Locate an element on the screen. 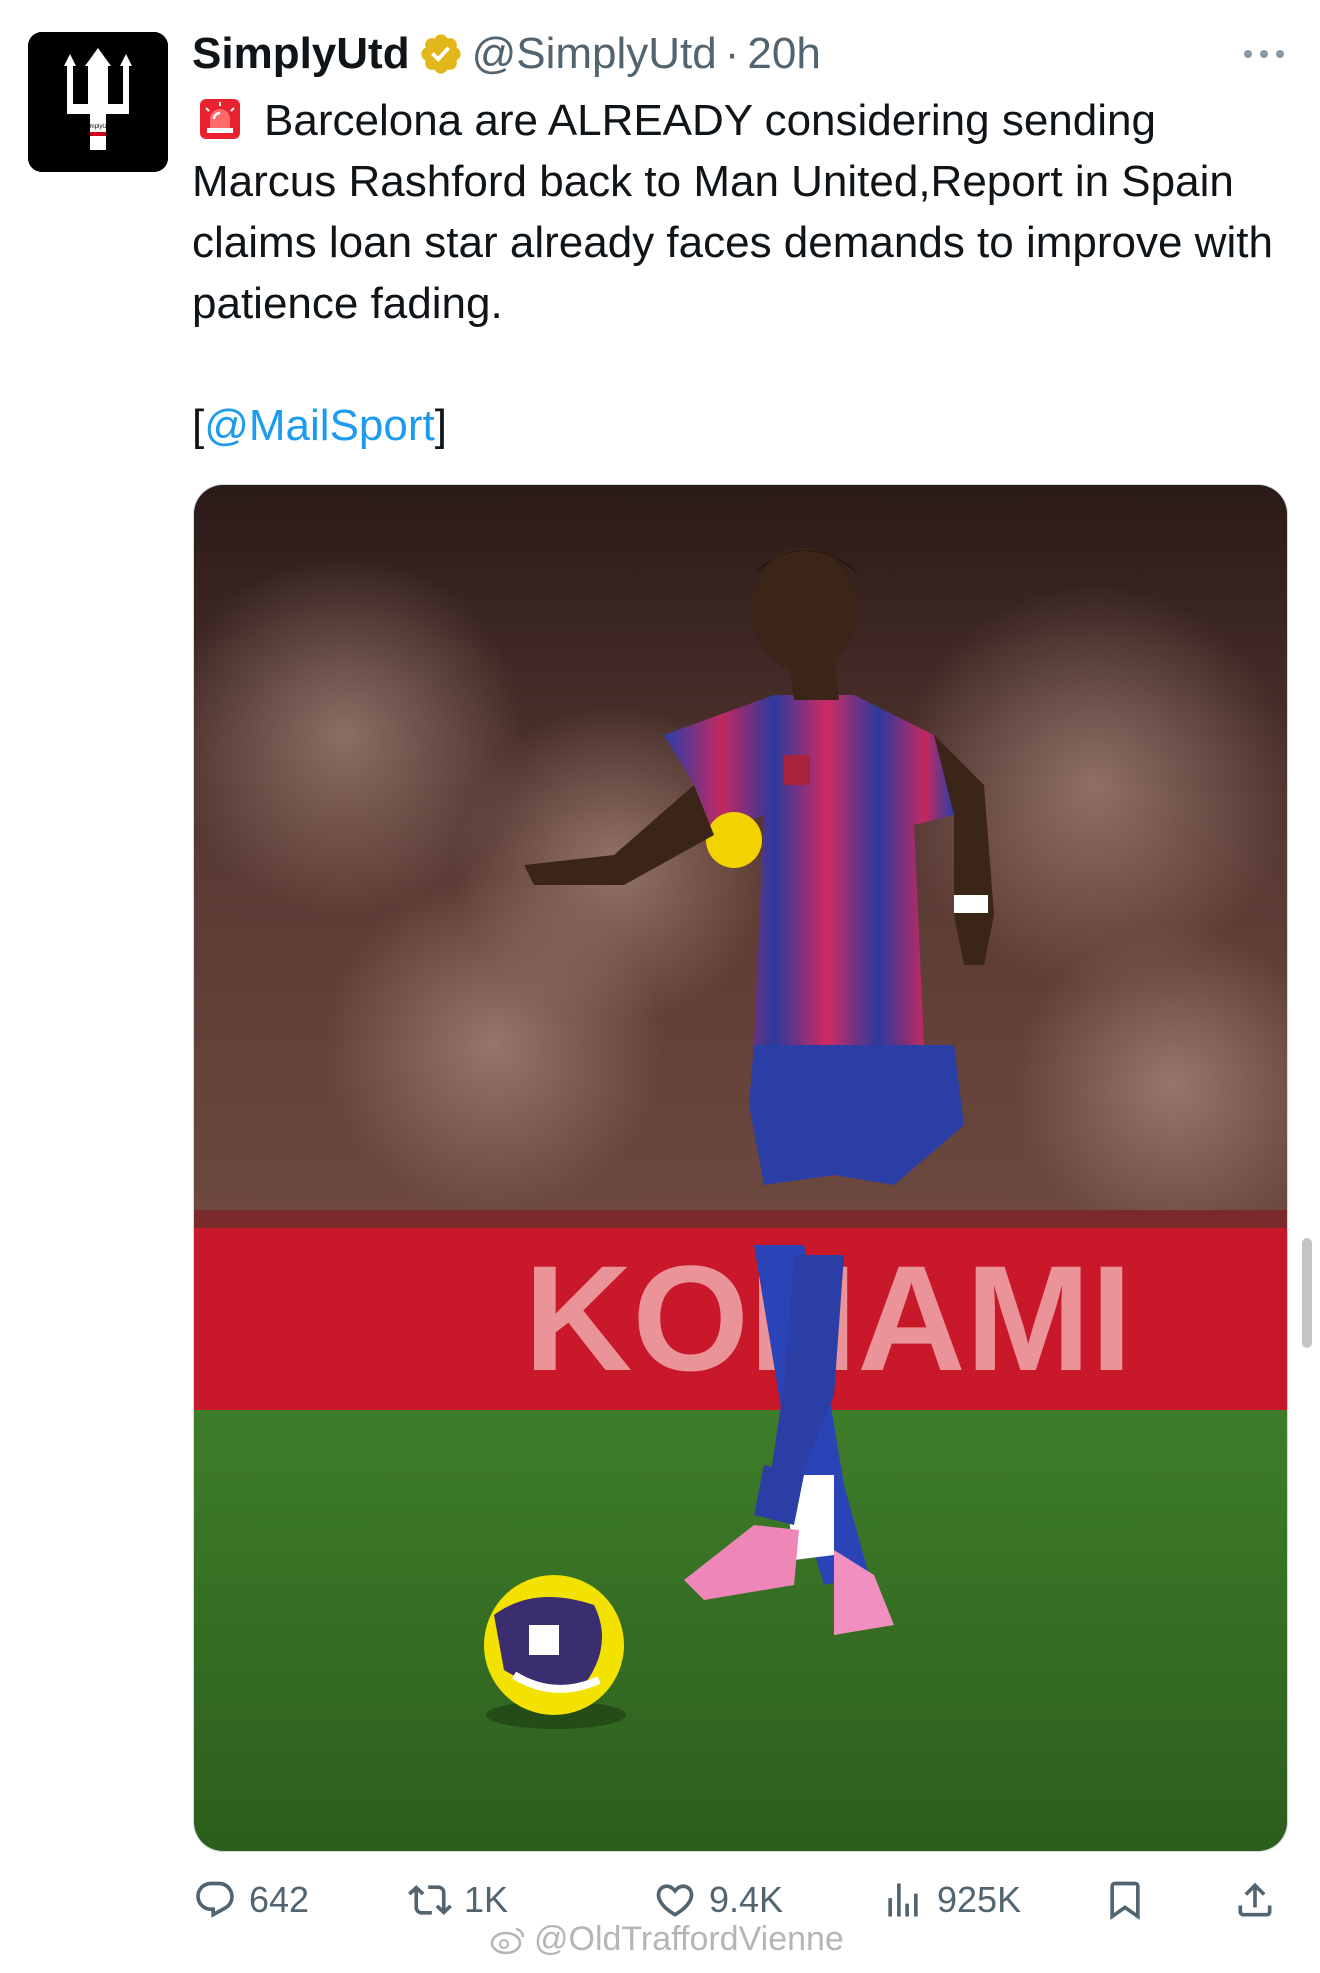  trident-logo-icon: SimplyUtd is located at coordinates (98, 102).